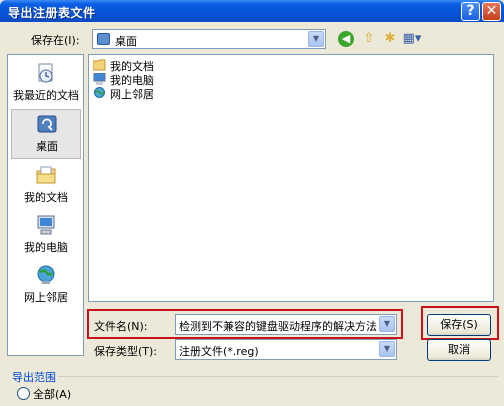  I want to click on place-my-documents: 我的文档, so click(46, 186).